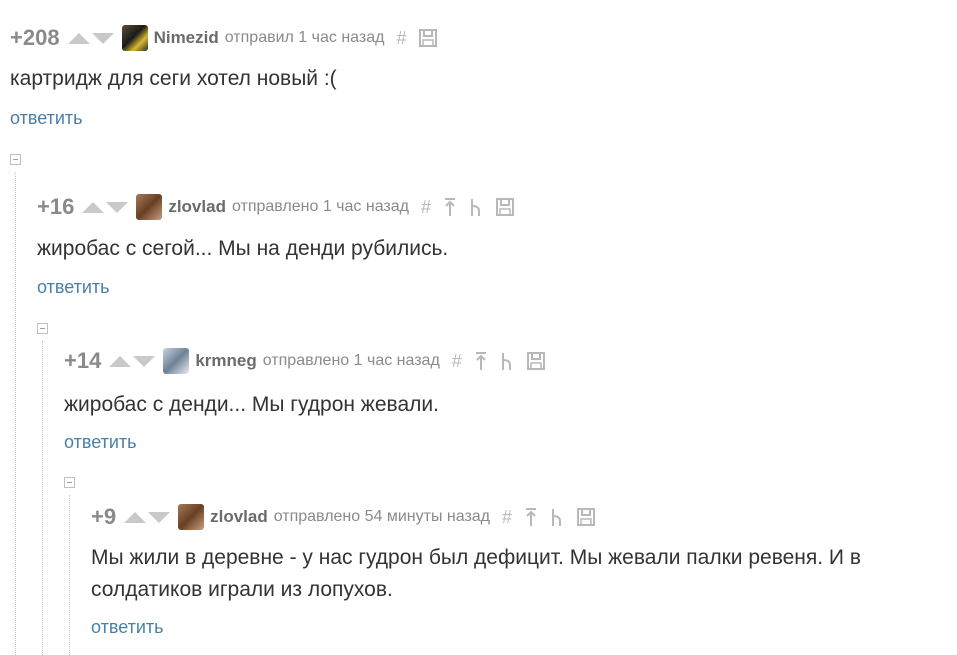 This screenshot has width=957, height=655. What do you see at coordinates (35, 37) in the screenshot?
I see `comment-rating: +208` at bounding box center [35, 37].